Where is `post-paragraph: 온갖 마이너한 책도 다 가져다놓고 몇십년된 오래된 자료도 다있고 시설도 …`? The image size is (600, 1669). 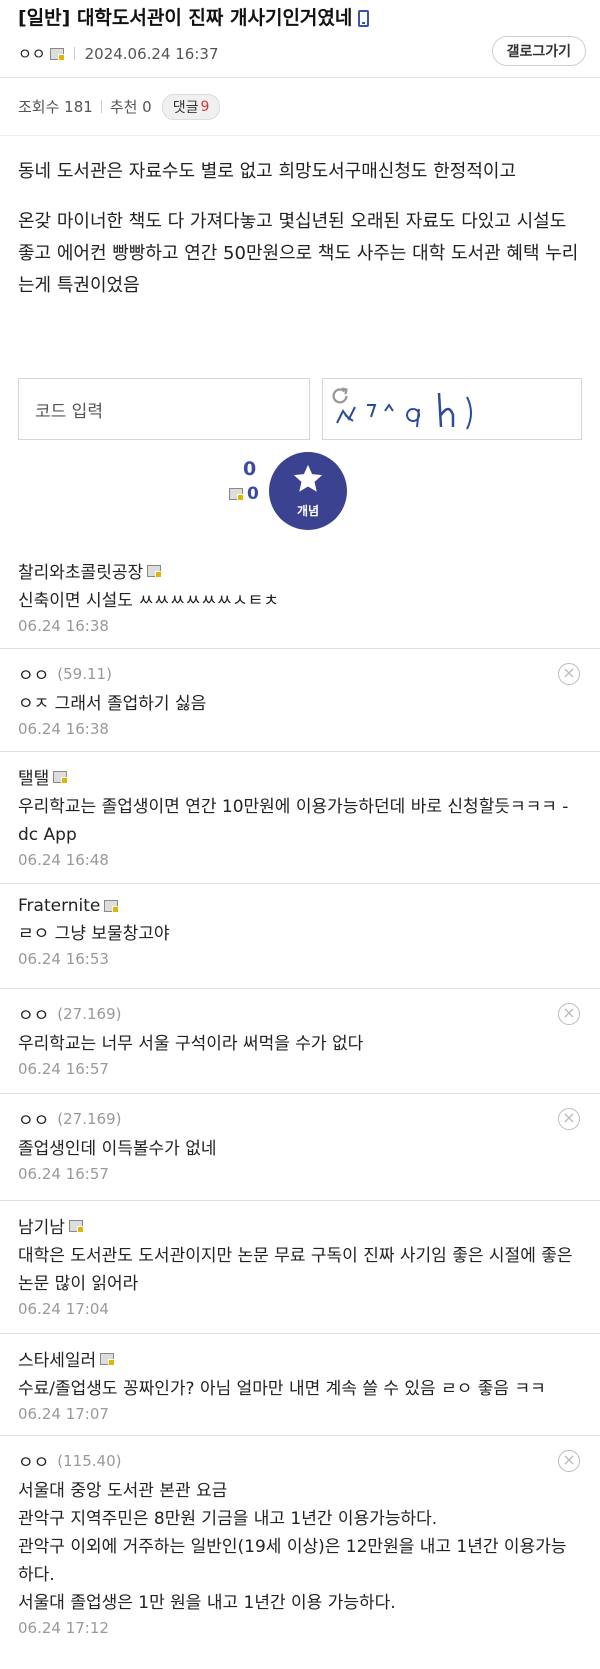
post-paragraph: 온갖 마이너한 책도 다 가져다놓고 몇십년된 오래된 자료도 다있고 시설도 … is located at coordinates (298, 253).